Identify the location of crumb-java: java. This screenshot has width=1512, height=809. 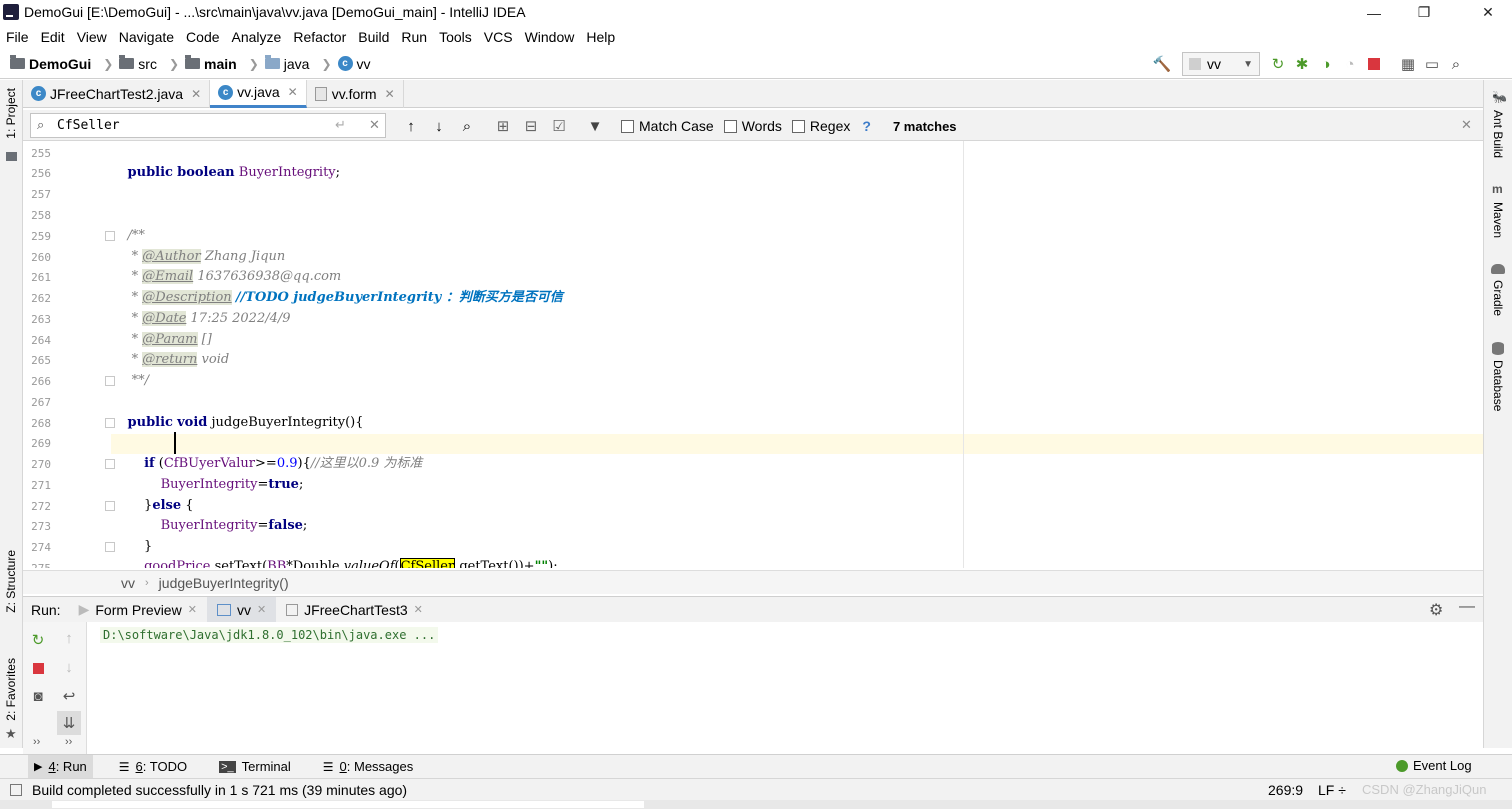
(286, 63).